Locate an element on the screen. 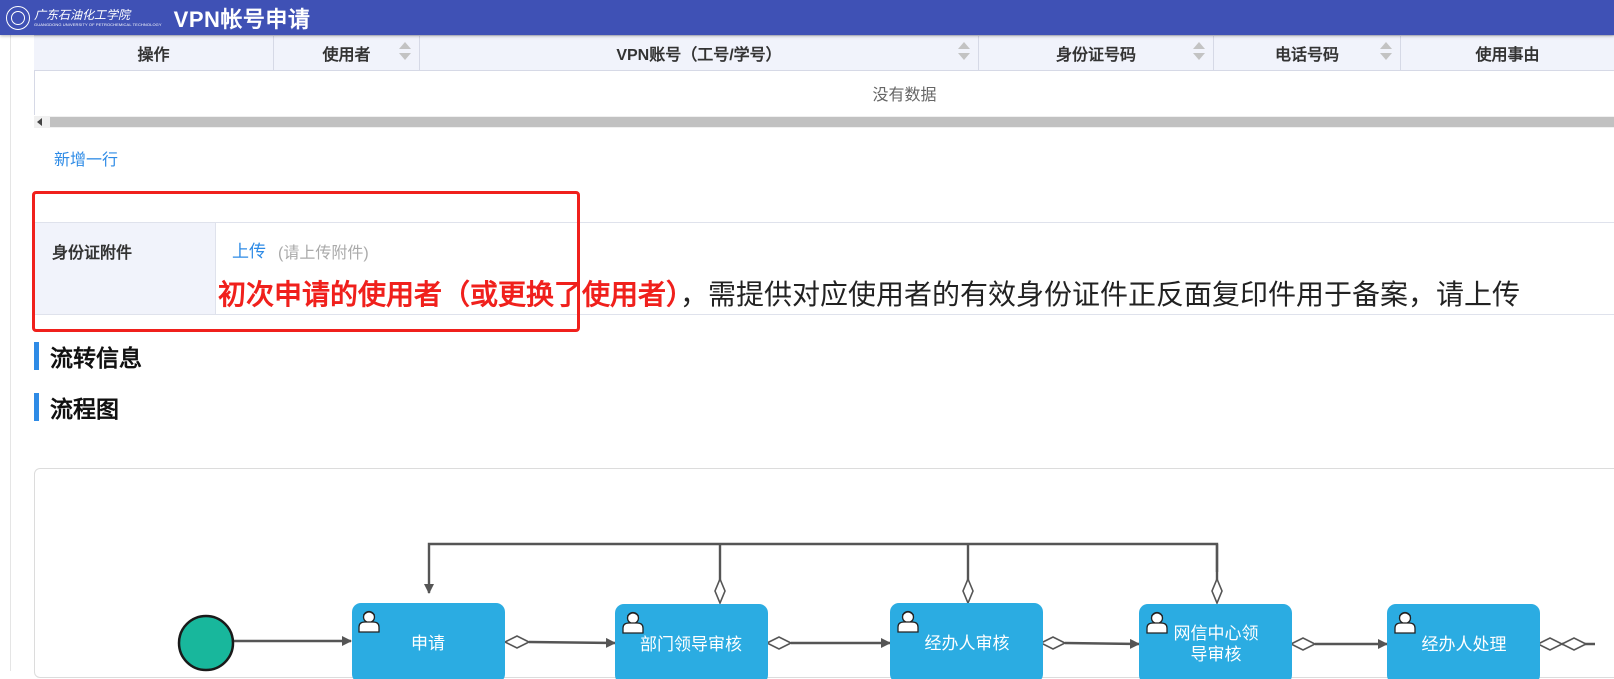  diamond-connector-ends is located at coordinates (968, 591).